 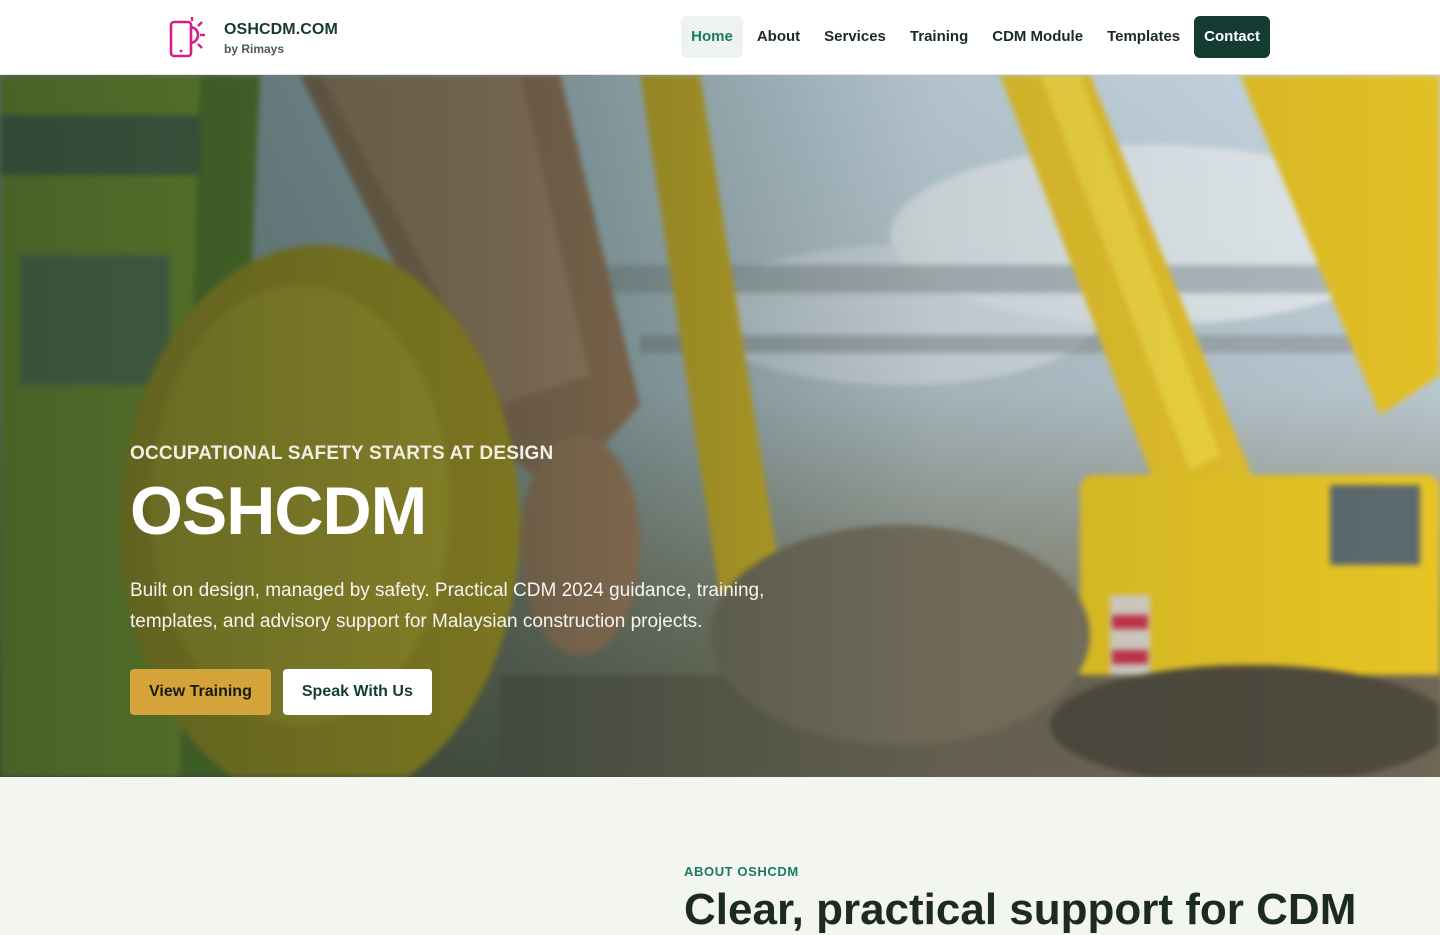 What do you see at coordinates (254, 48) in the screenshot?
I see `brand-subtitle: by Rimays` at bounding box center [254, 48].